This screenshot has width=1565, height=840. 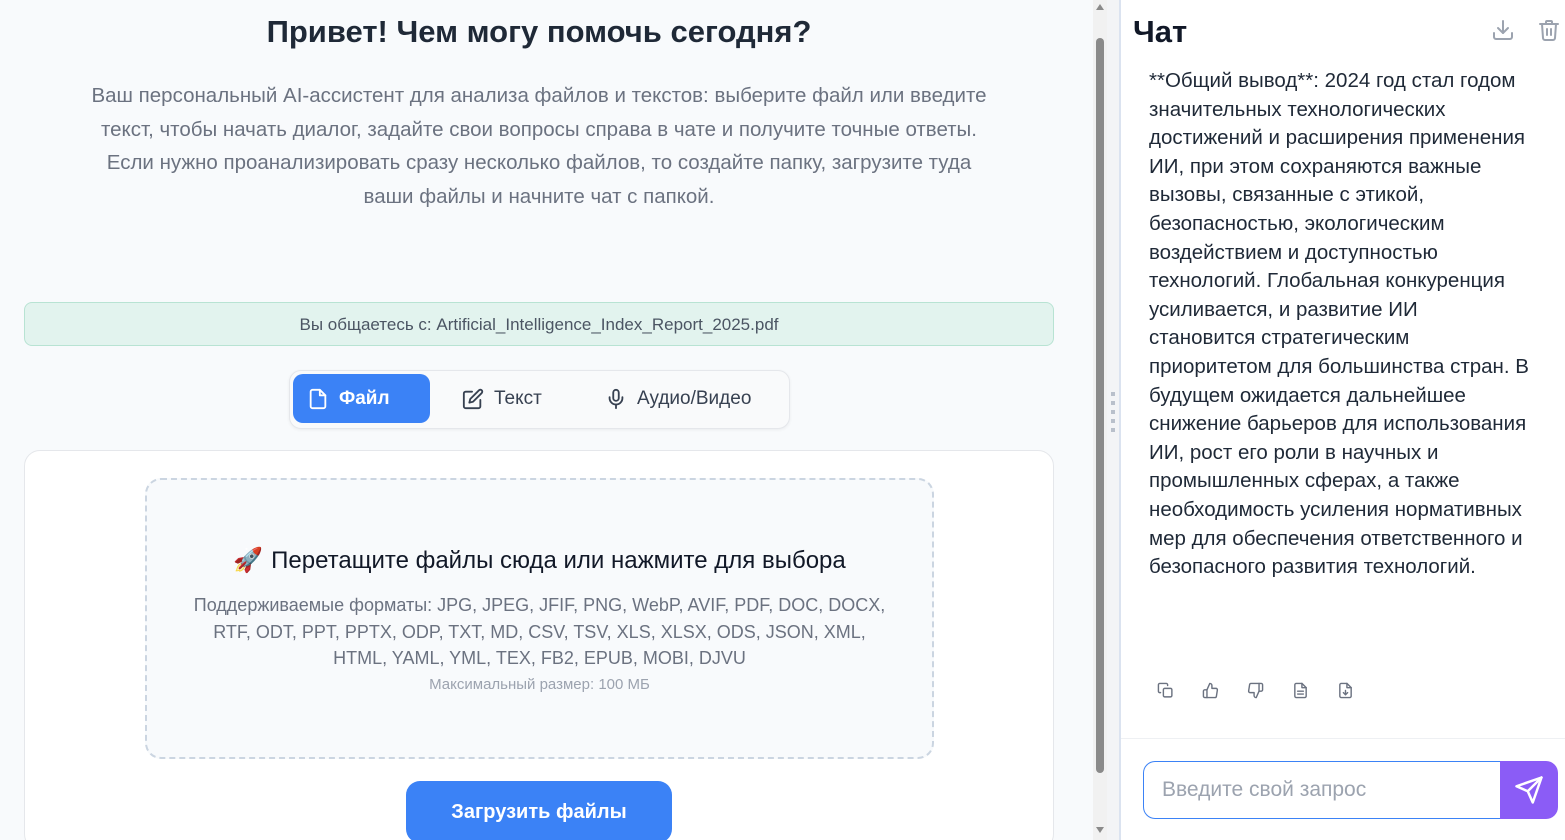 I want to click on send-icon, so click(x=1529, y=790).